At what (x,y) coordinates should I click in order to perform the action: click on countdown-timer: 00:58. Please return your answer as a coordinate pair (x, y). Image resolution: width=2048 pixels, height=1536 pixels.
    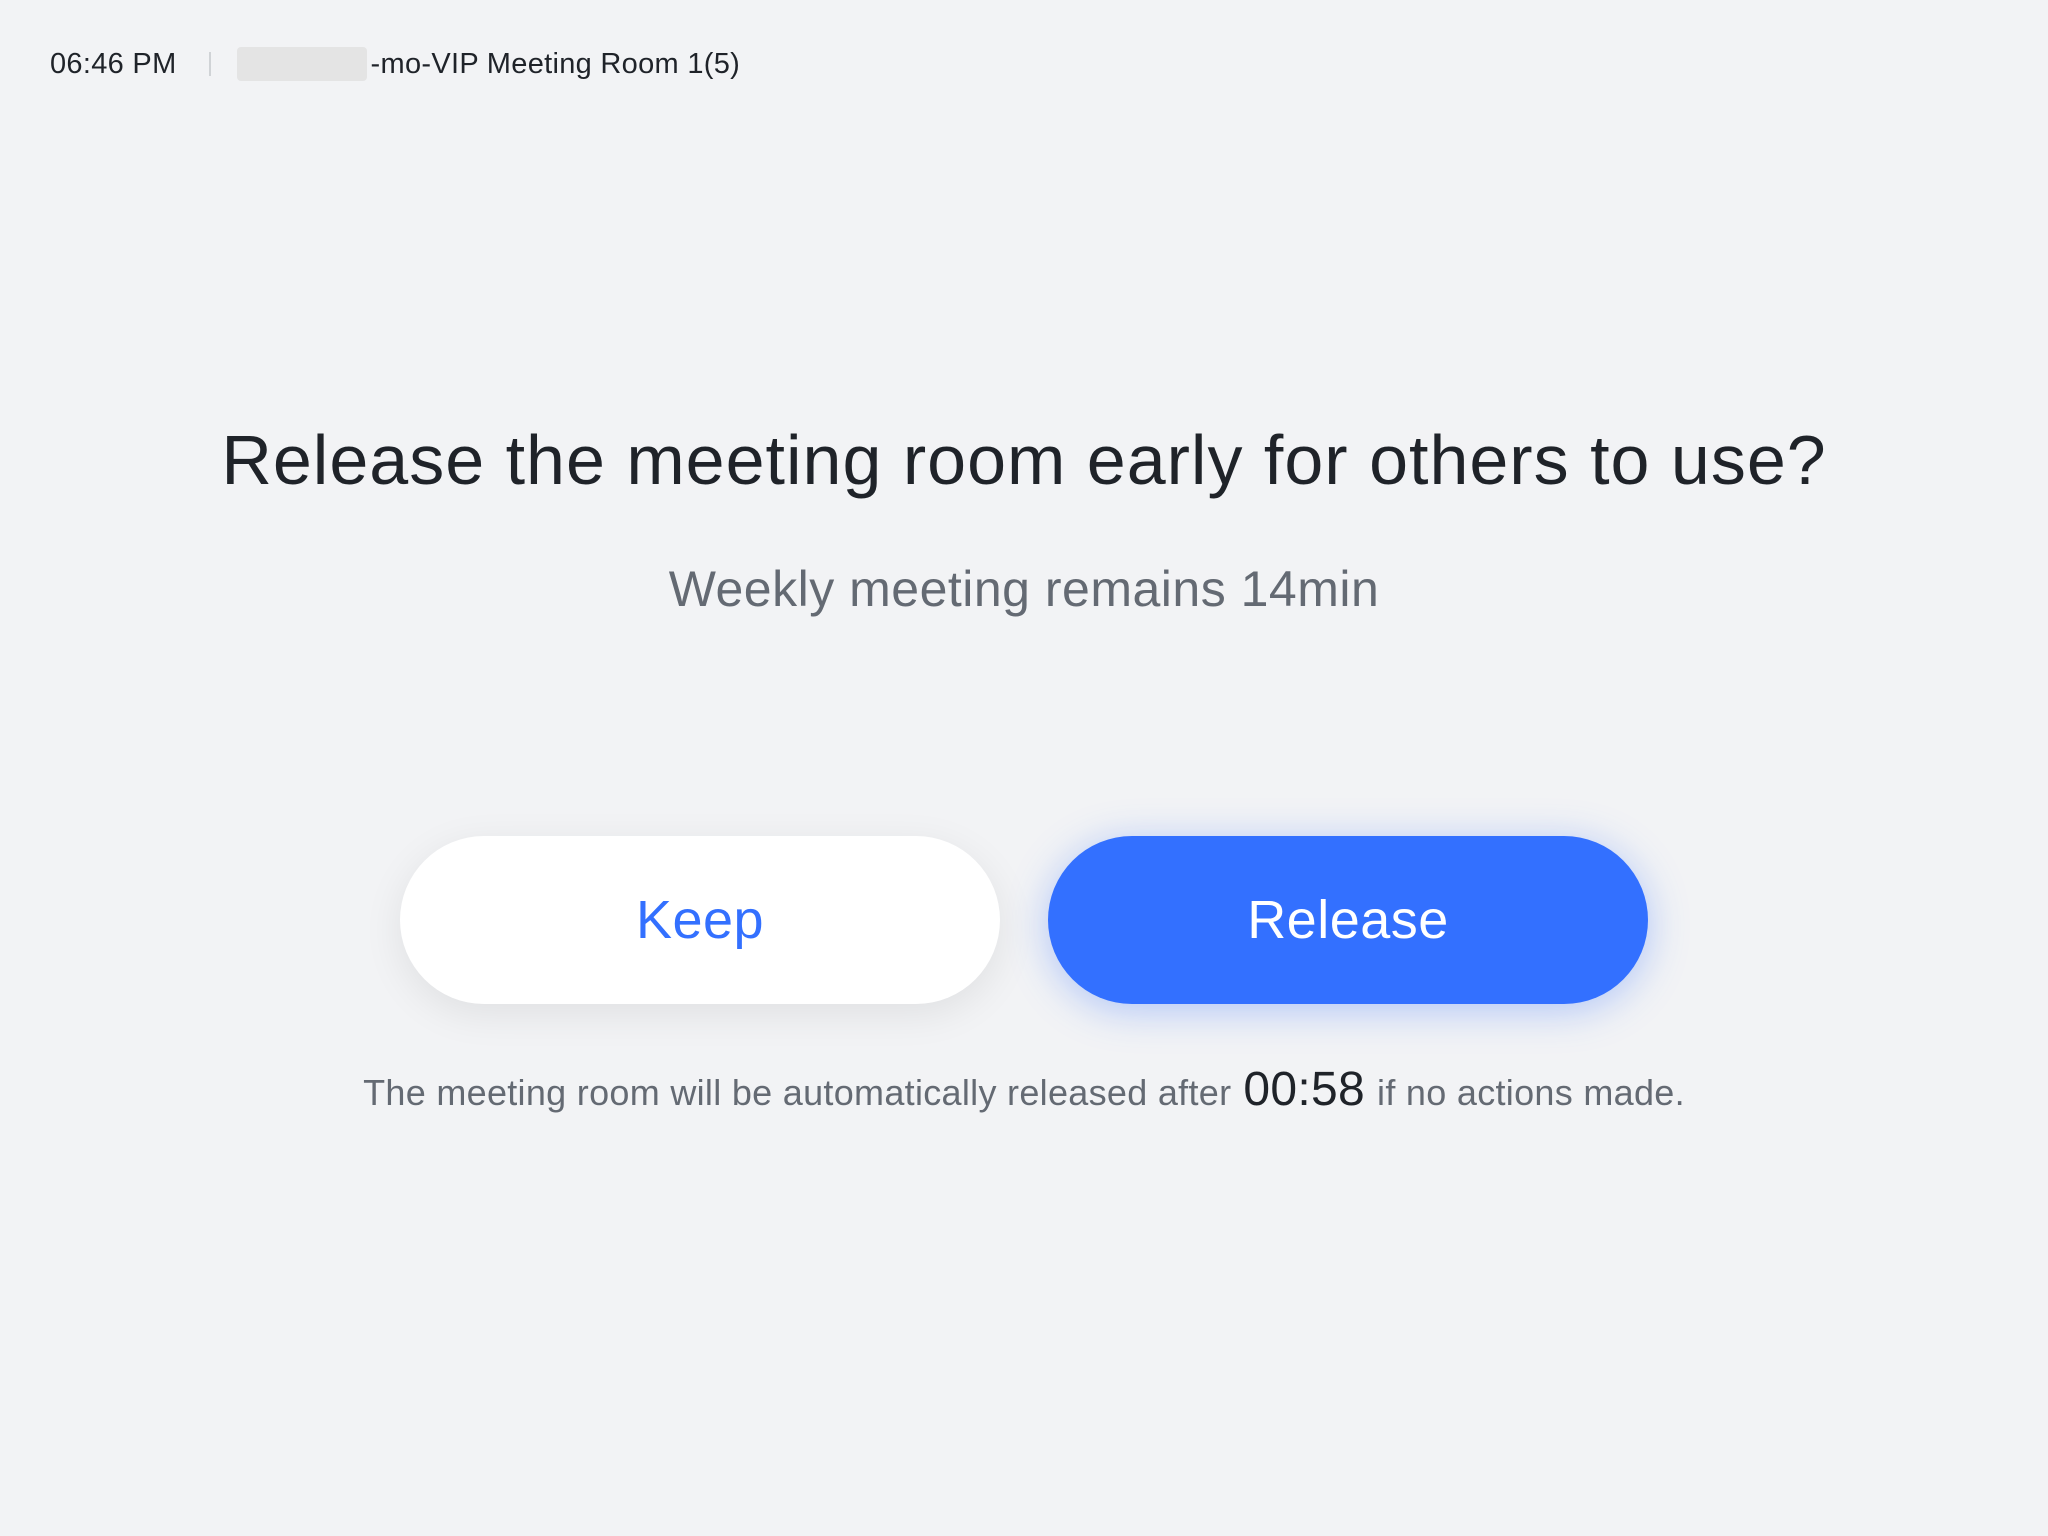
    Looking at the image, I should click on (1304, 1089).